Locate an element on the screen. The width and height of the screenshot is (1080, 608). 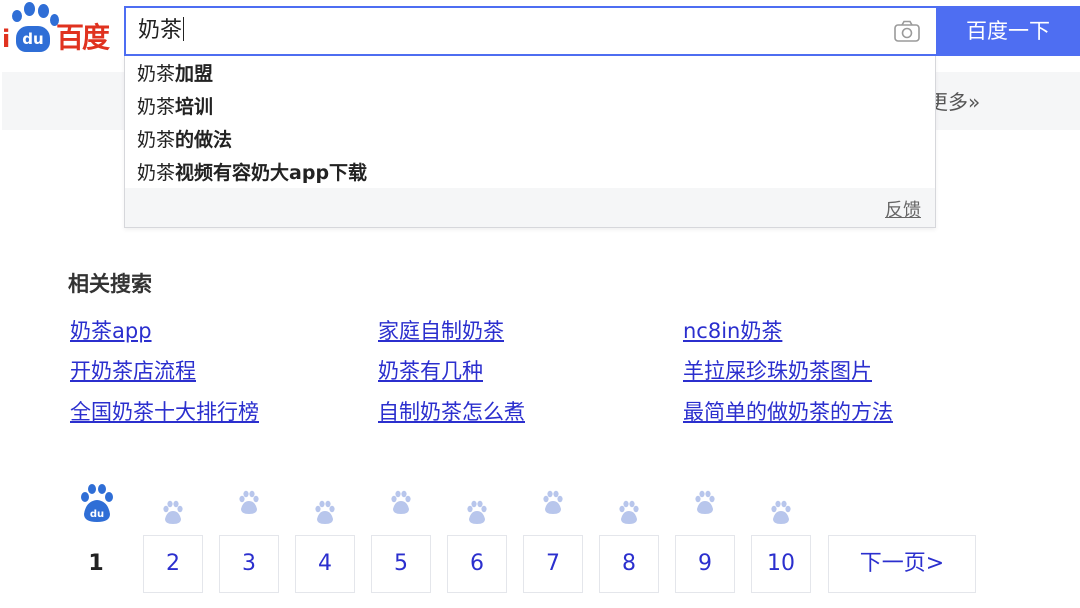
suggestion-item: 奶茶培训 is located at coordinates (175, 107).